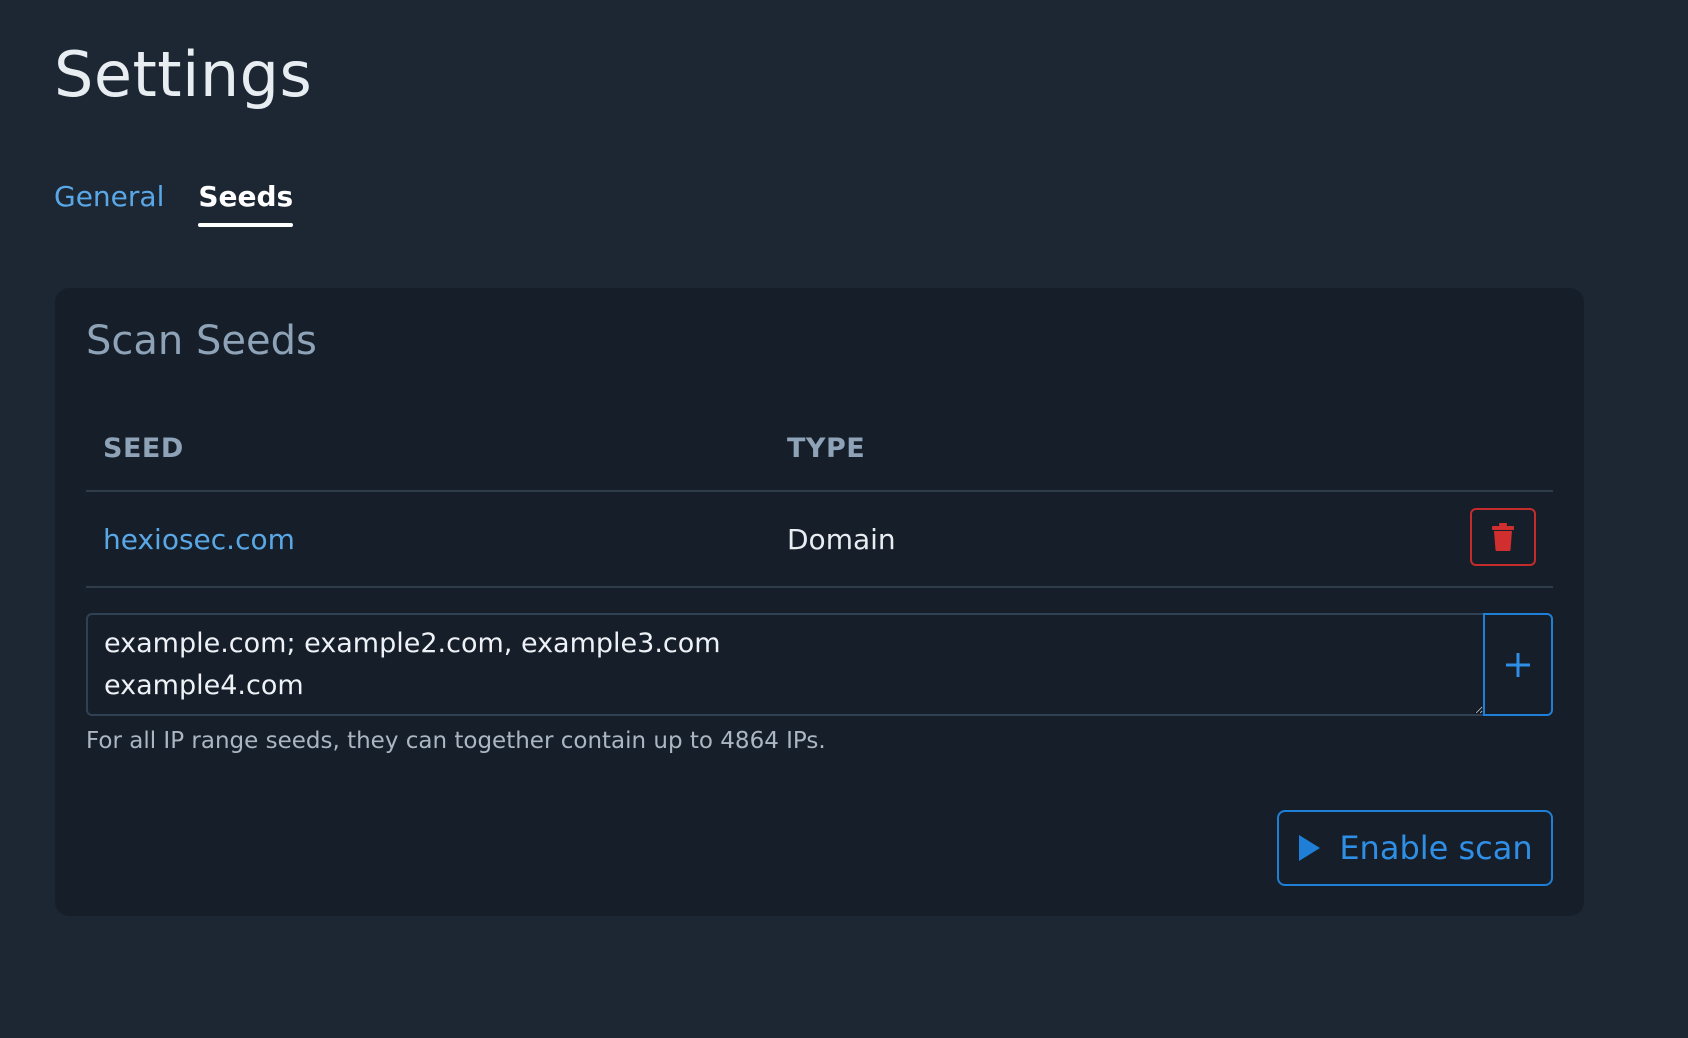 The image size is (1688, 1038). What do you see at coordinates (1310, 848) in the screenshot?
I see `play-icon` at bounding box center [1310, 848].